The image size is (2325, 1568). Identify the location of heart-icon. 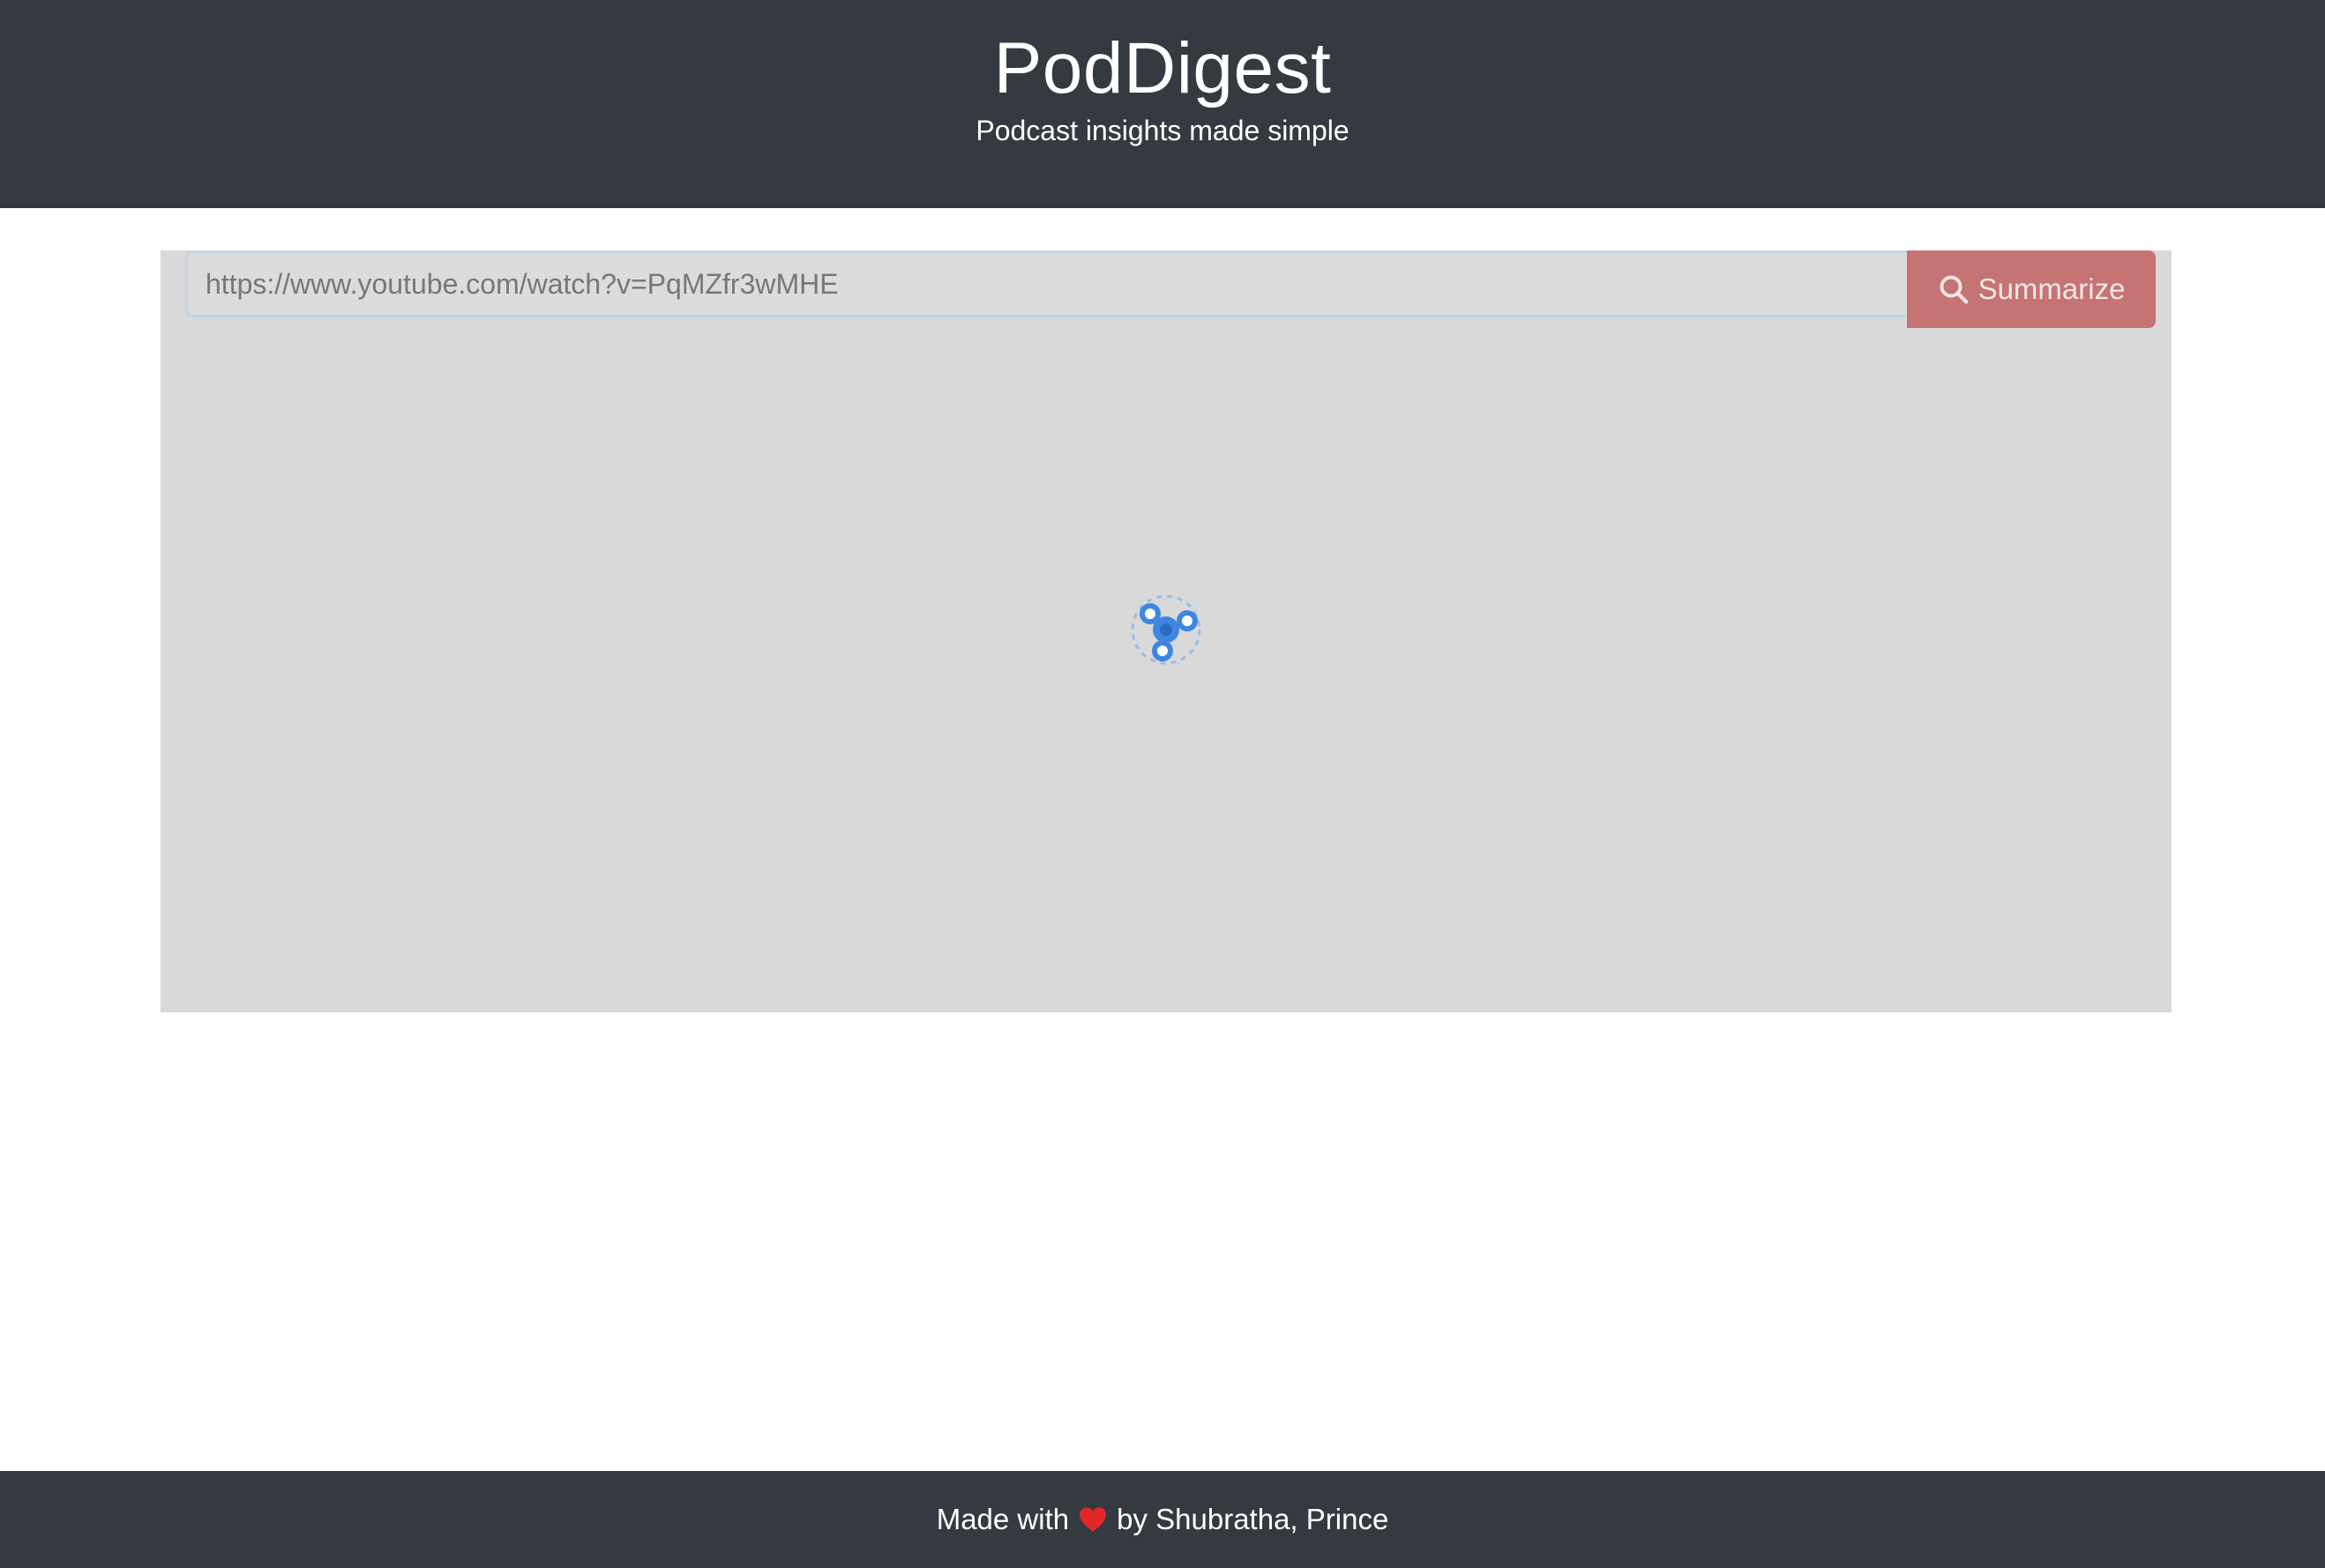
(1093, 1519).